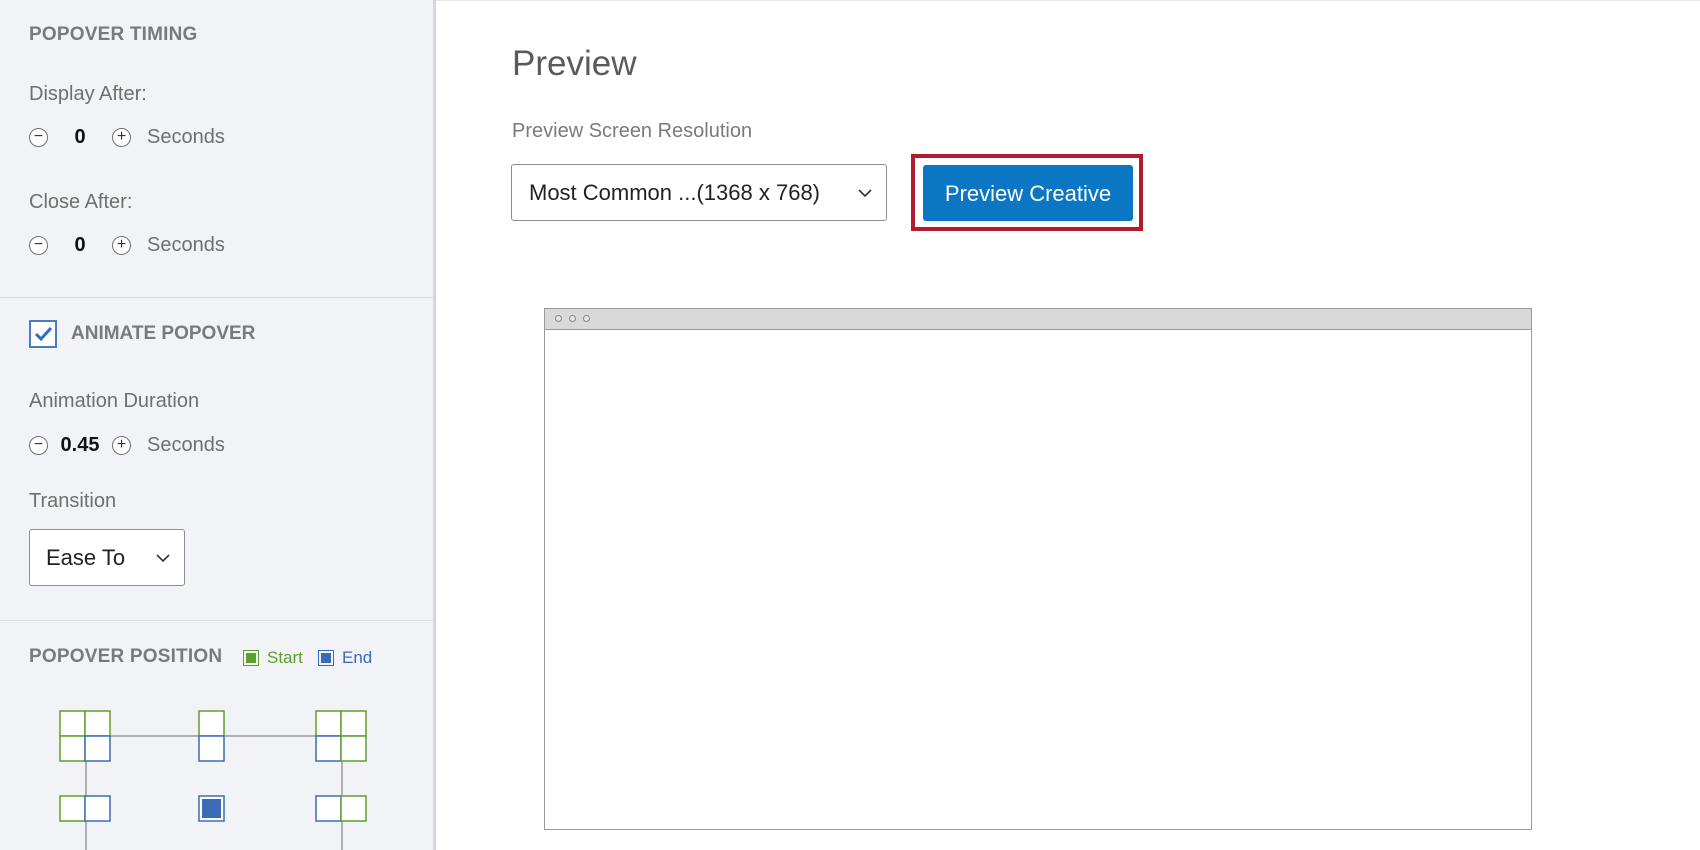 The image size is (1700, 850). What do you see at coordinates (211, 808) in the screenshot?
I see `position-center` at bounding box center [211, 808].